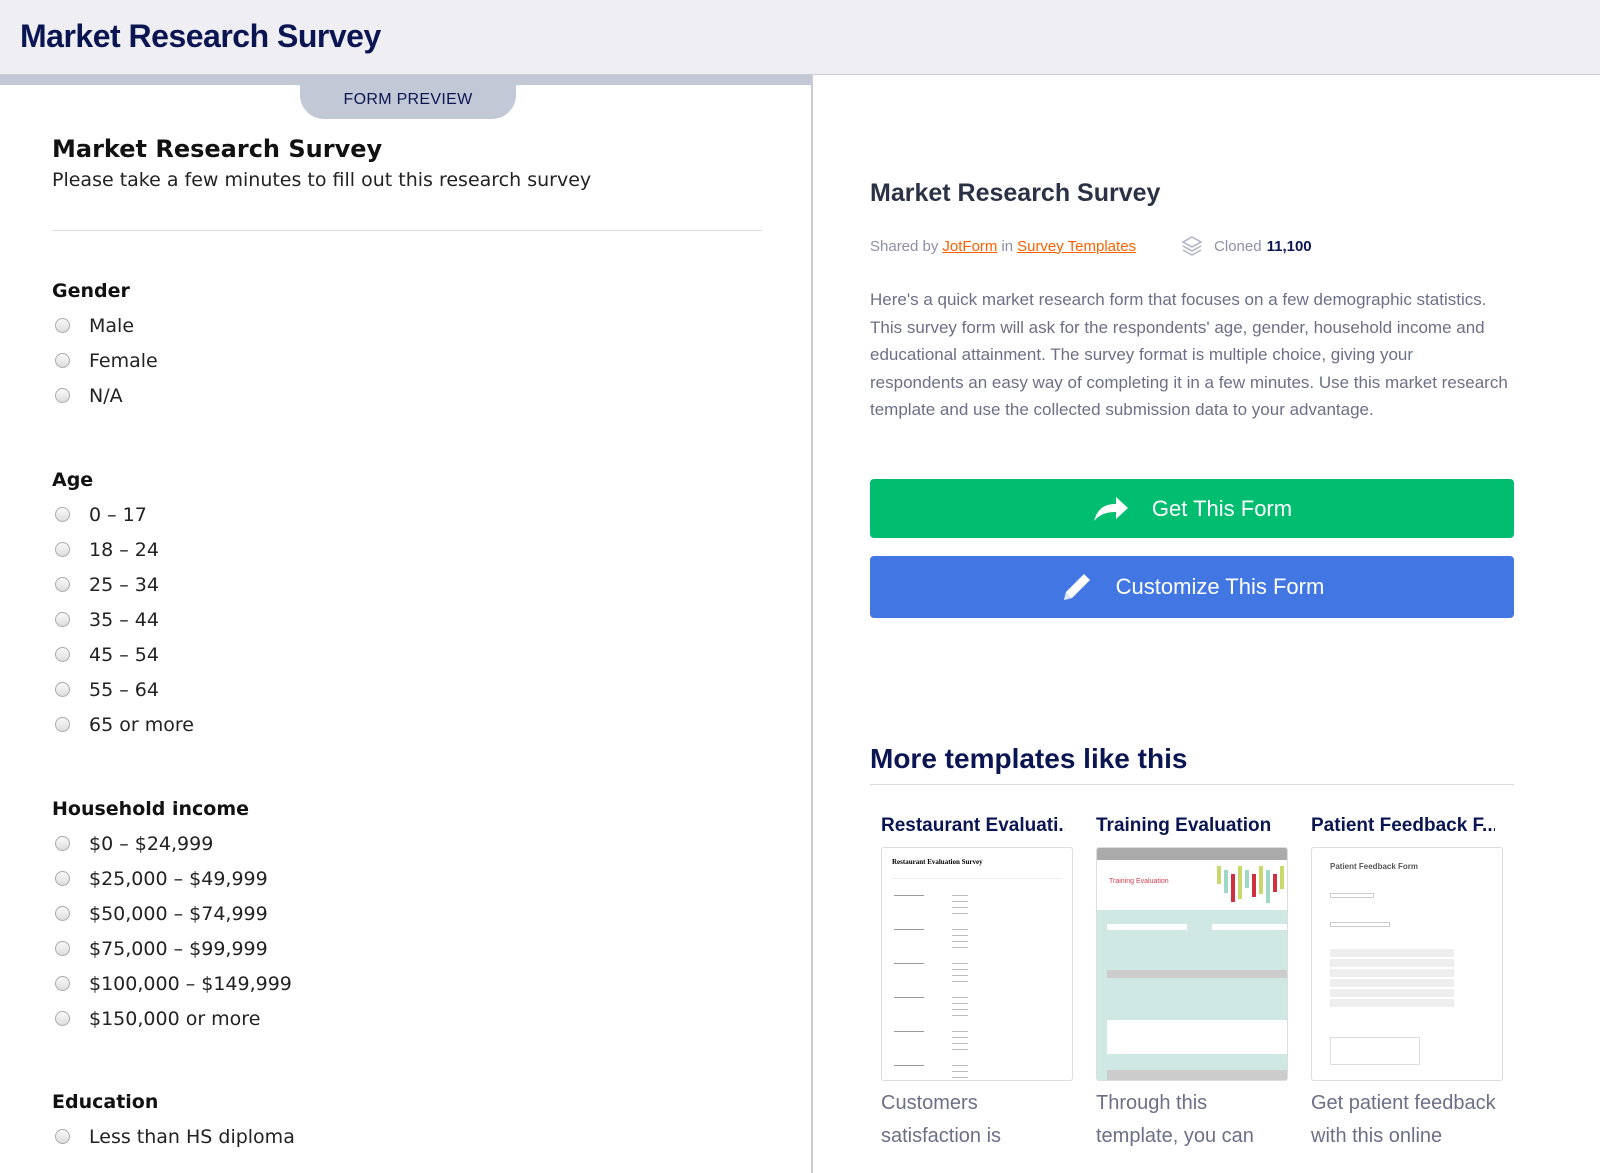 This screenshot has width=1600, height=1173. Describe the element at coordinates (1110, 508) in the screenshot. I see `share-arrow-icon` at that location.